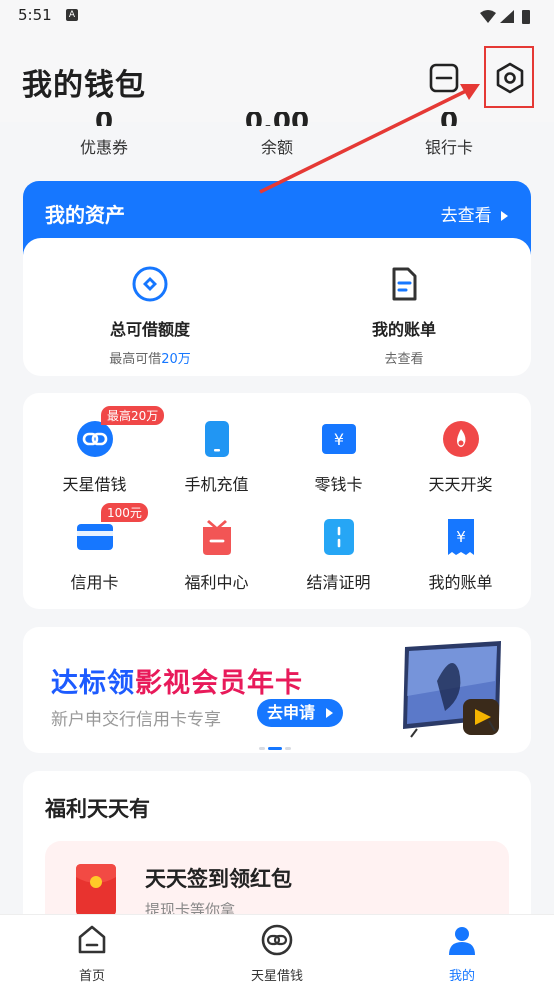  What do you see at coordinates (460, 484) in the screenshot?
I see `service-label: 天天开奖` at bounding box center [460, 484].